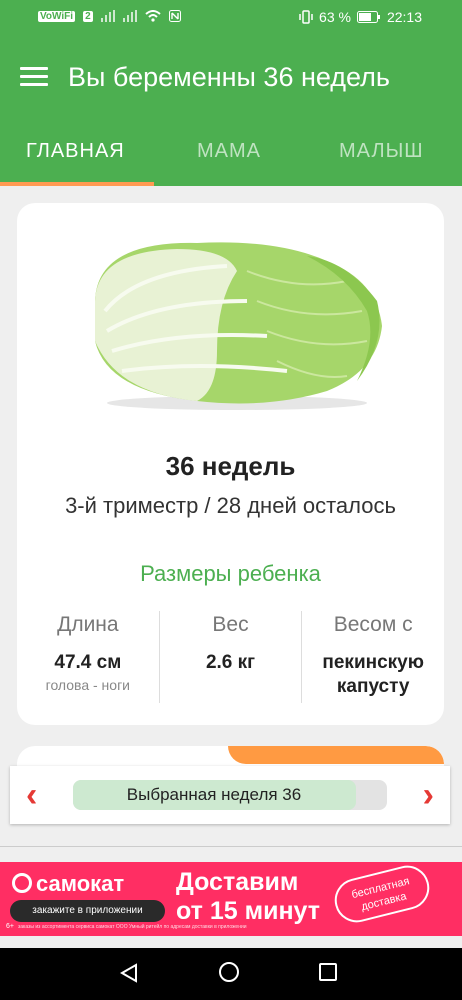 This screenshot has width=462, height=1000. Describe the element at coordinates (87, 911) in the screenshot. I see `ad-app-pill: закажите в приложении` at that location.